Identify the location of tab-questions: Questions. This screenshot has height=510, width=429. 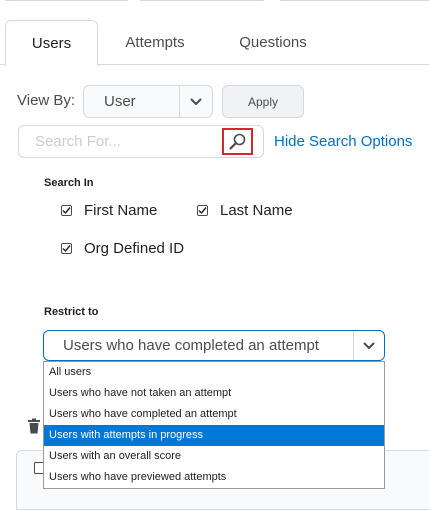
(273, 42).